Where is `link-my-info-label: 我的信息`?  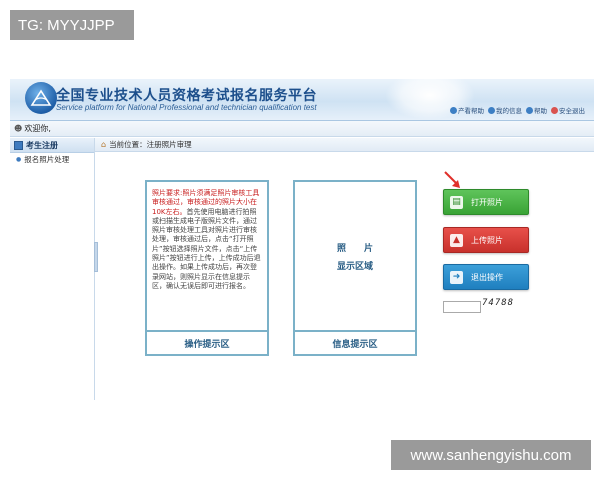 link-my-info-label: 我的信息 is located at coordinates (509, 111).